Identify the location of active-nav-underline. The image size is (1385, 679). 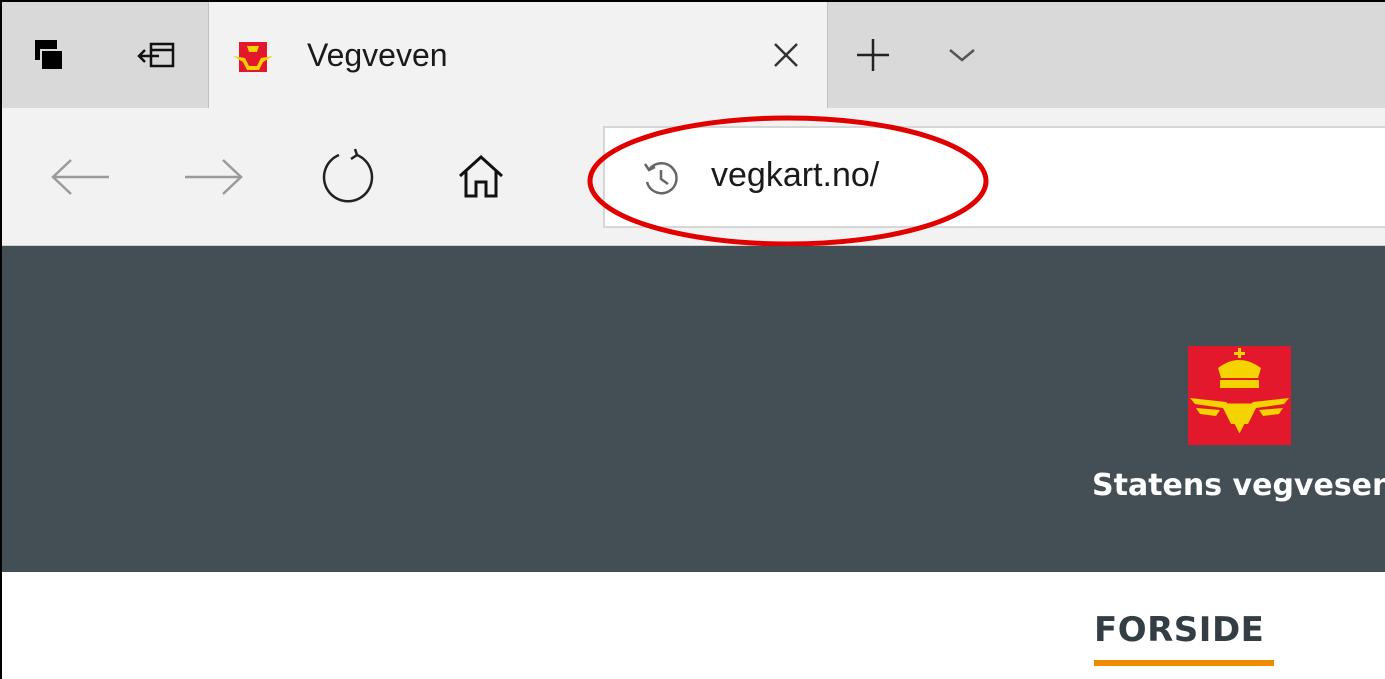
(1184, 663).